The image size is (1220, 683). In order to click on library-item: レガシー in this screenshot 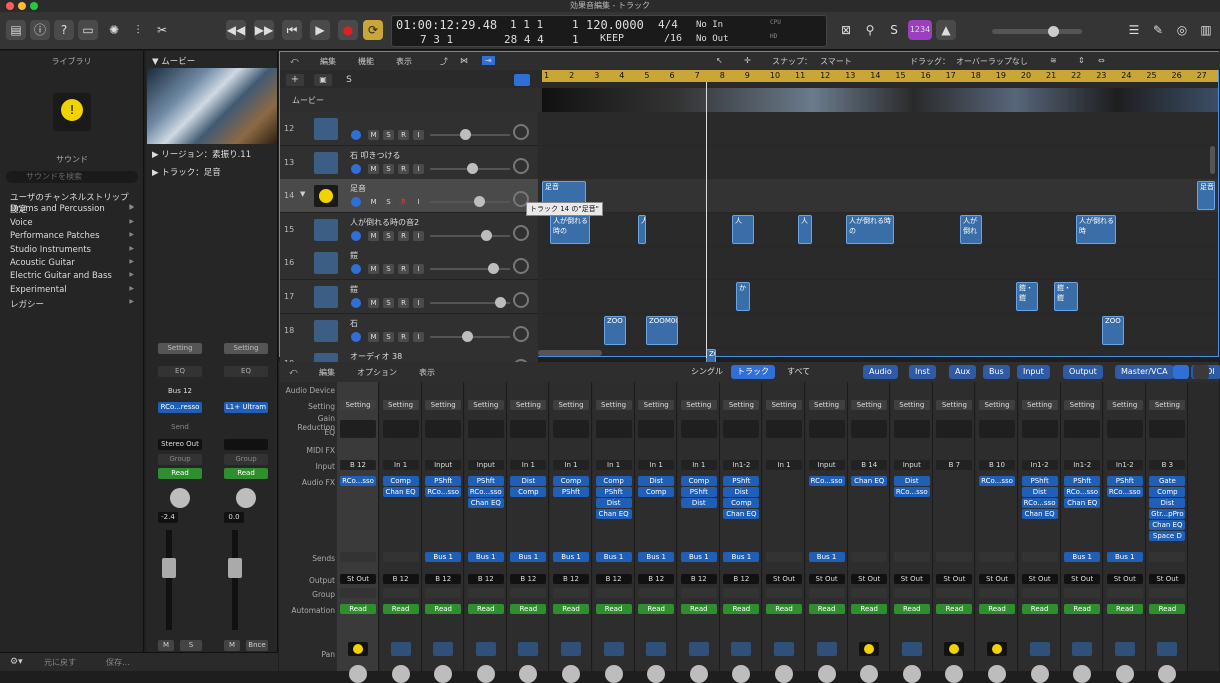, I will do `click(72, 304)`.